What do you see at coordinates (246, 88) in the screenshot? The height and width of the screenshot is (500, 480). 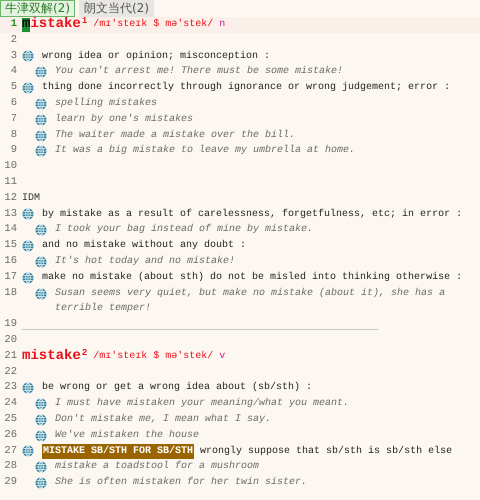 I see `definition-text: thing done incorrectly through ignorance or wrong judgement; error :` at bounding box center [246, 88].